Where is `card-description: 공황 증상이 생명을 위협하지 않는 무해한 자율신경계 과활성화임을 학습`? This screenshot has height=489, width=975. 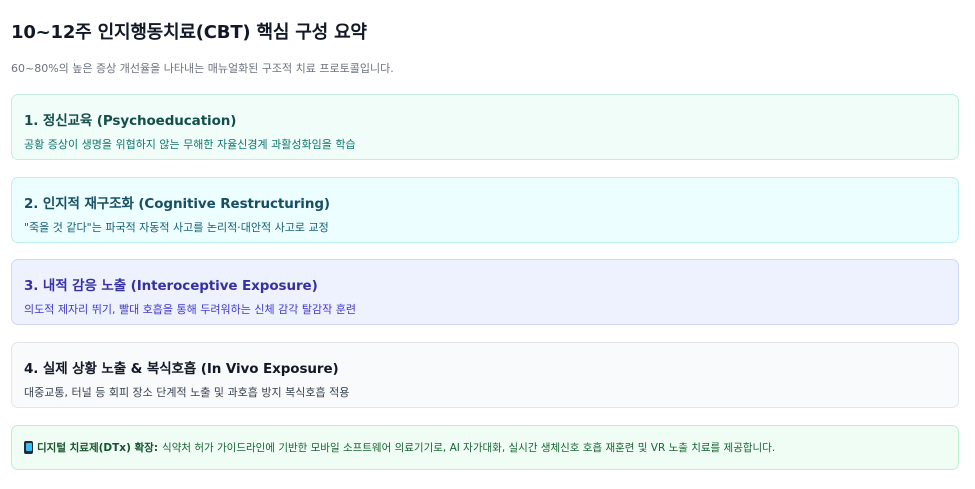 card-description: 공황 증상이 생명을 위협하지 않는 무해한 자율신경계 과활성화임을 학습 is located at coordinates (190, 144).